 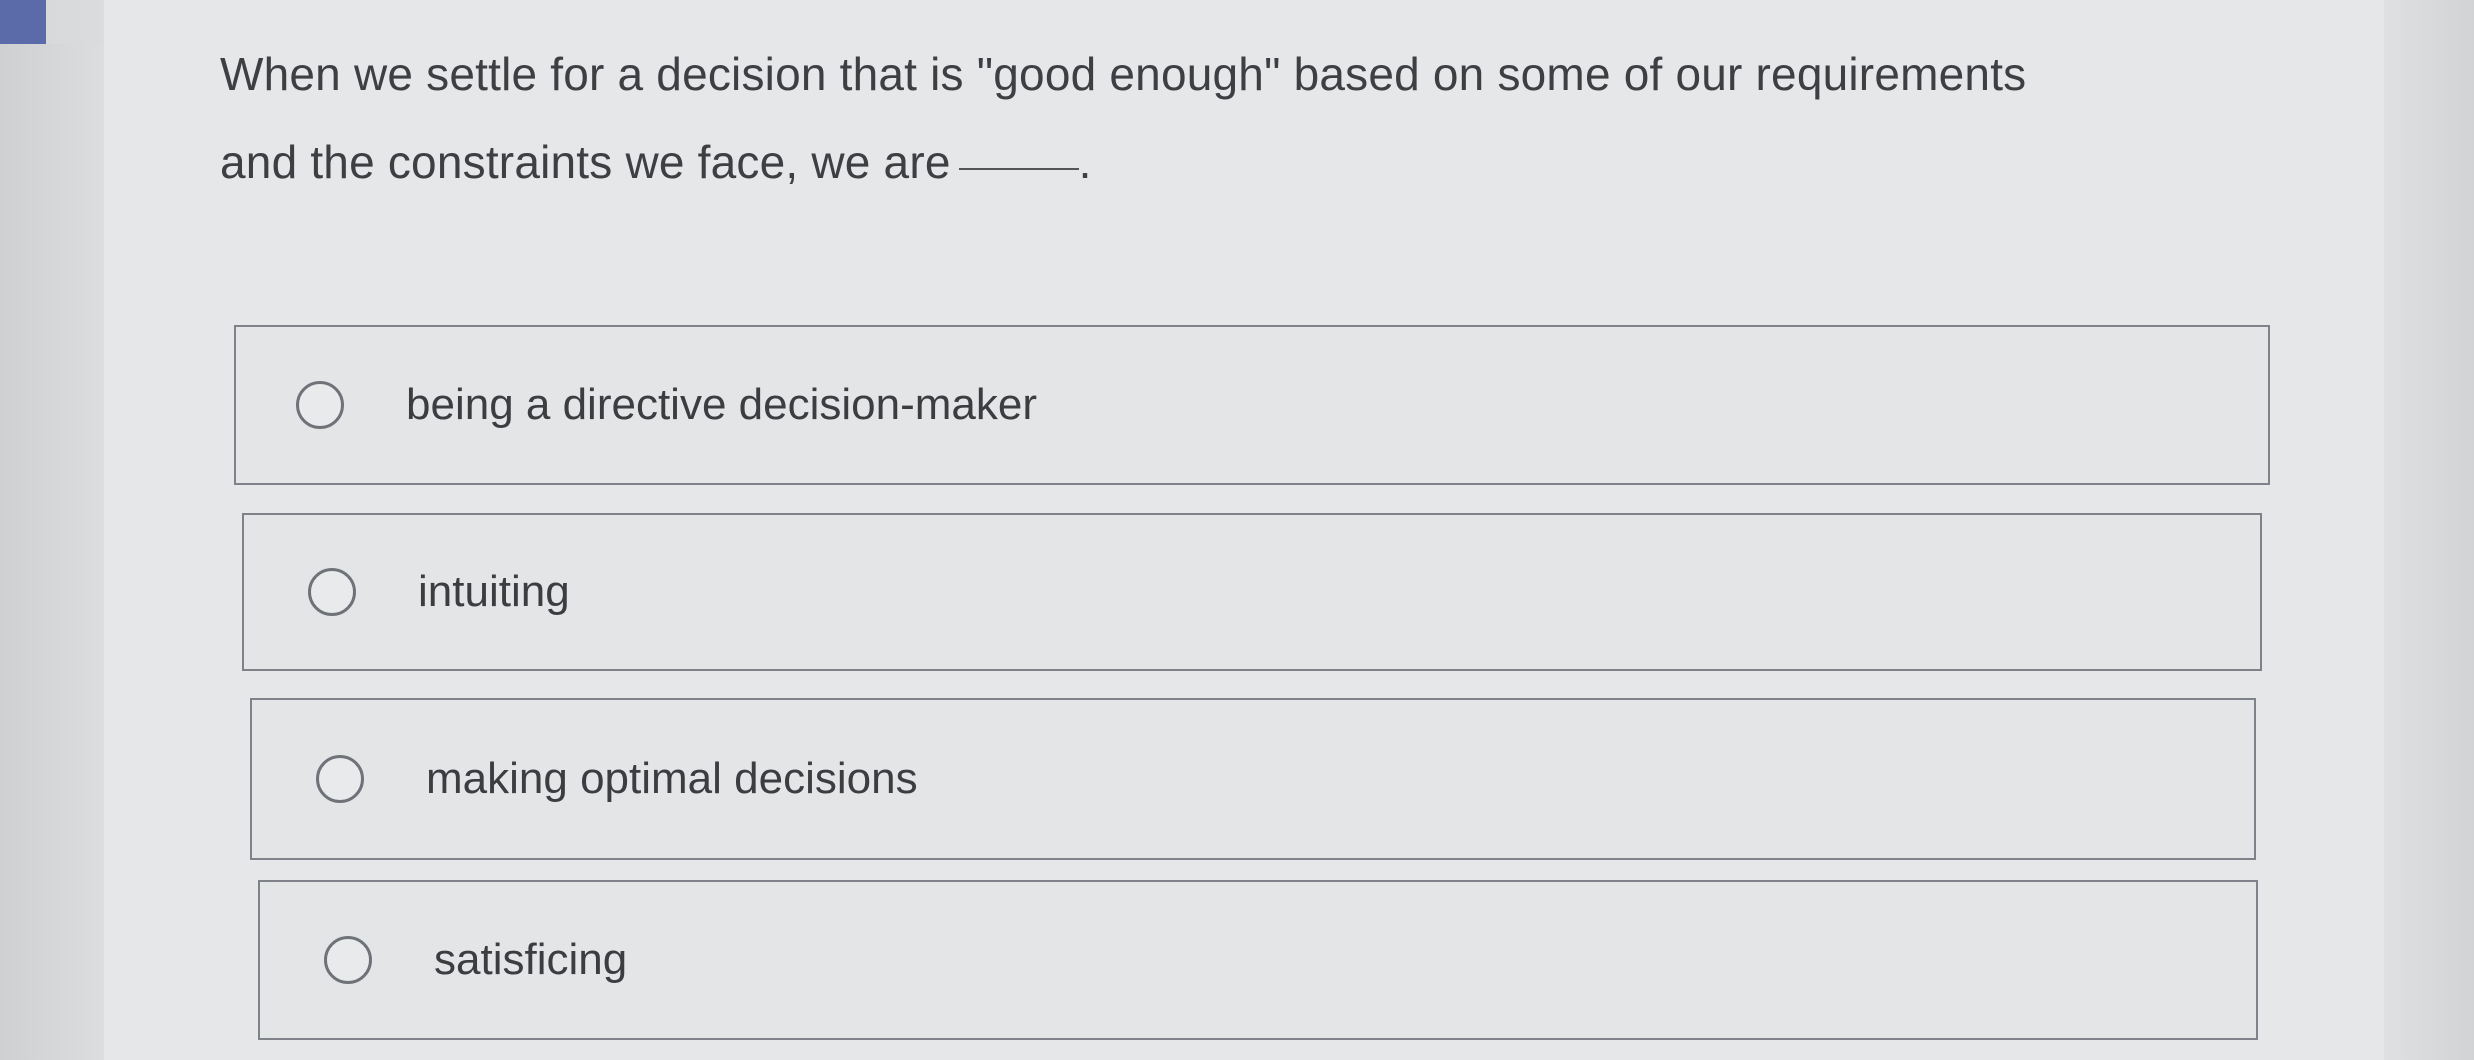 I want to click on left-edge, so click(x=52, y=552).